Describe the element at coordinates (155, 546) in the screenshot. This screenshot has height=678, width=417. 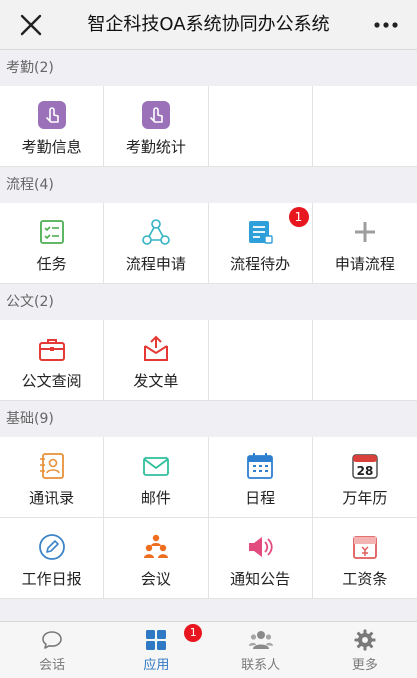
I see `meeting-people-icon` at that location.